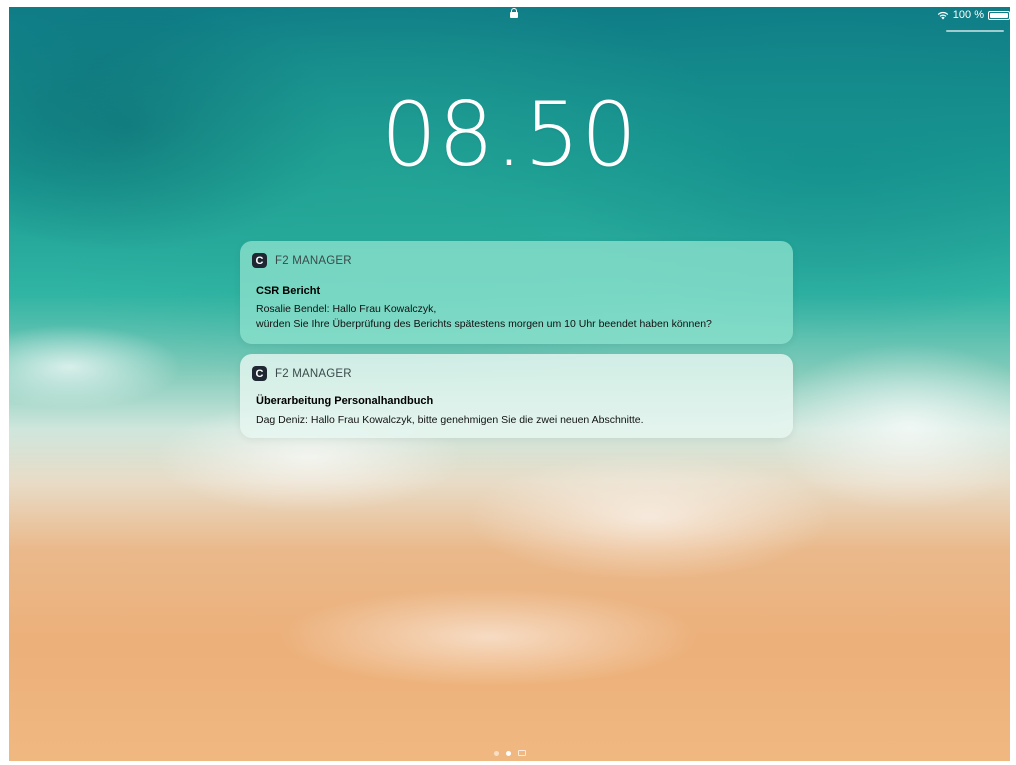 Image resolution: width=1016 pixels, height=765 pixels. What do you see at coordinates (943, 15) in the screenshot?
I see `wifi-icon` at bounding box center [943, 15].